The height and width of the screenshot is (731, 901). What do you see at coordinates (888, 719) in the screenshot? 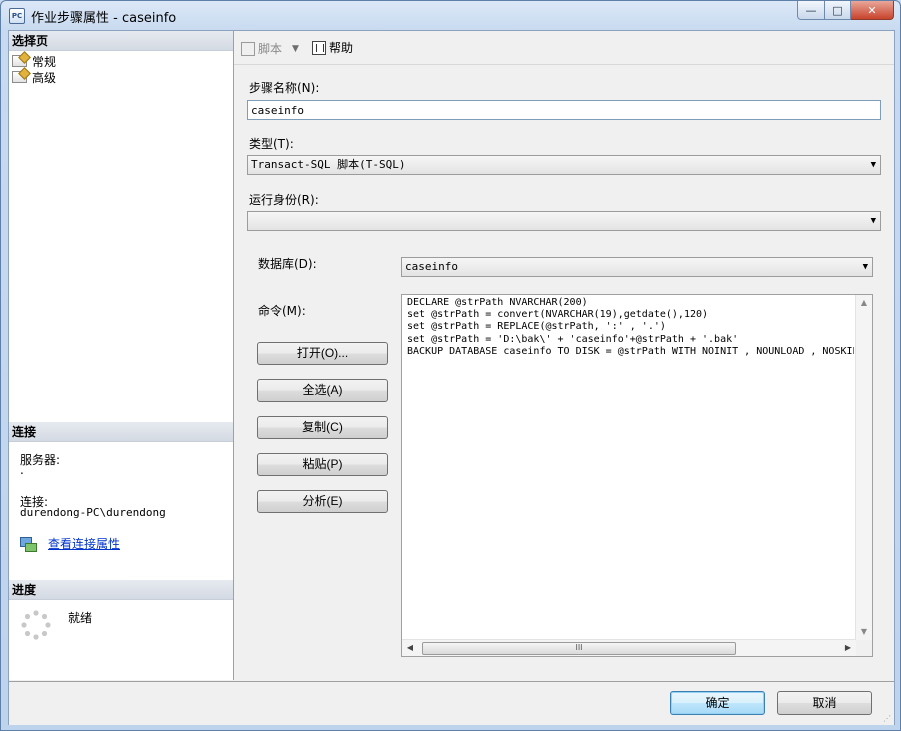
I see `resize-grip-icon: ⋰` at bounding box center [888, 719].